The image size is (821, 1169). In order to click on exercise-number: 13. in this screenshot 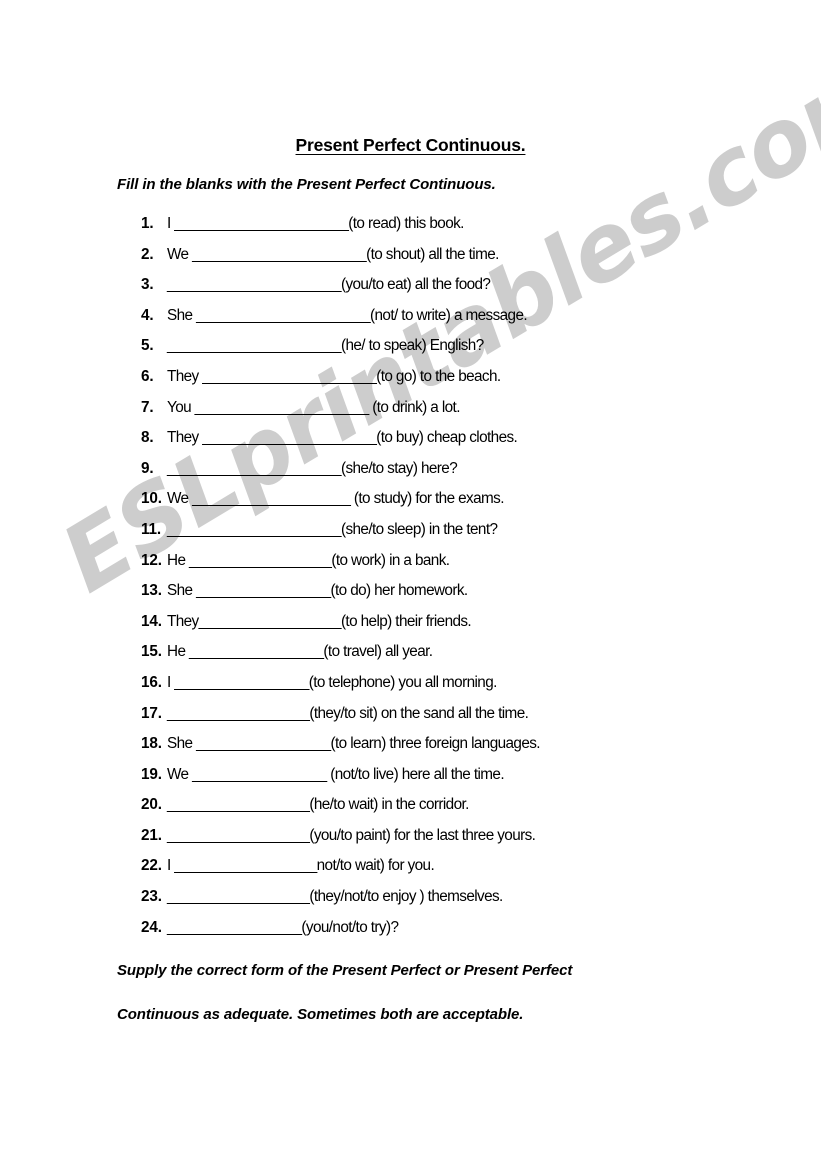, I will do `click(151, 591)`.